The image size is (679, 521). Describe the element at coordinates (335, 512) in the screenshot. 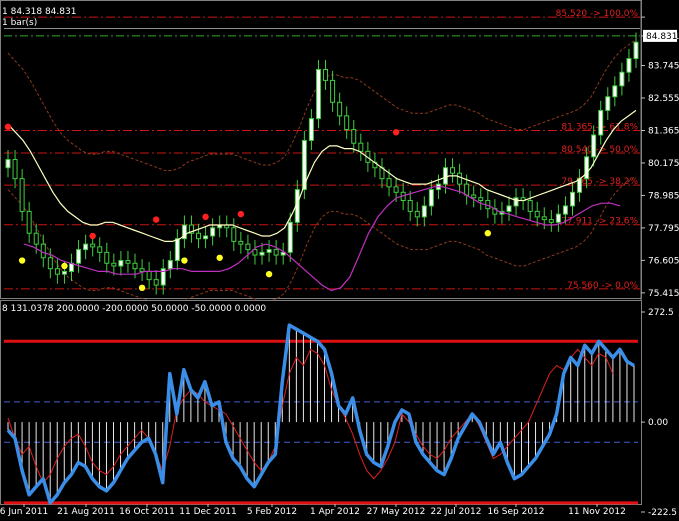

I see `x-tick-label: 1 Apr 2012` at that location.